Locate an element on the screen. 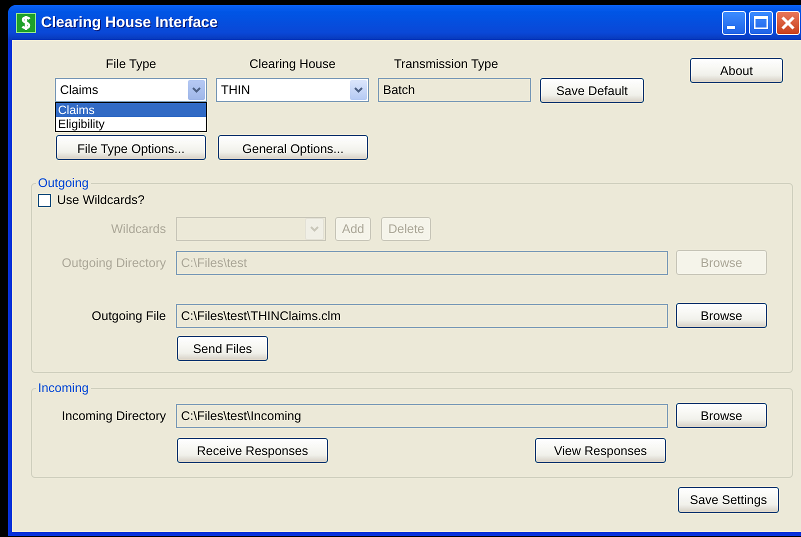 The height and width of the screenshot is (537, 801). app-icon is located at coordinates (26, 22).